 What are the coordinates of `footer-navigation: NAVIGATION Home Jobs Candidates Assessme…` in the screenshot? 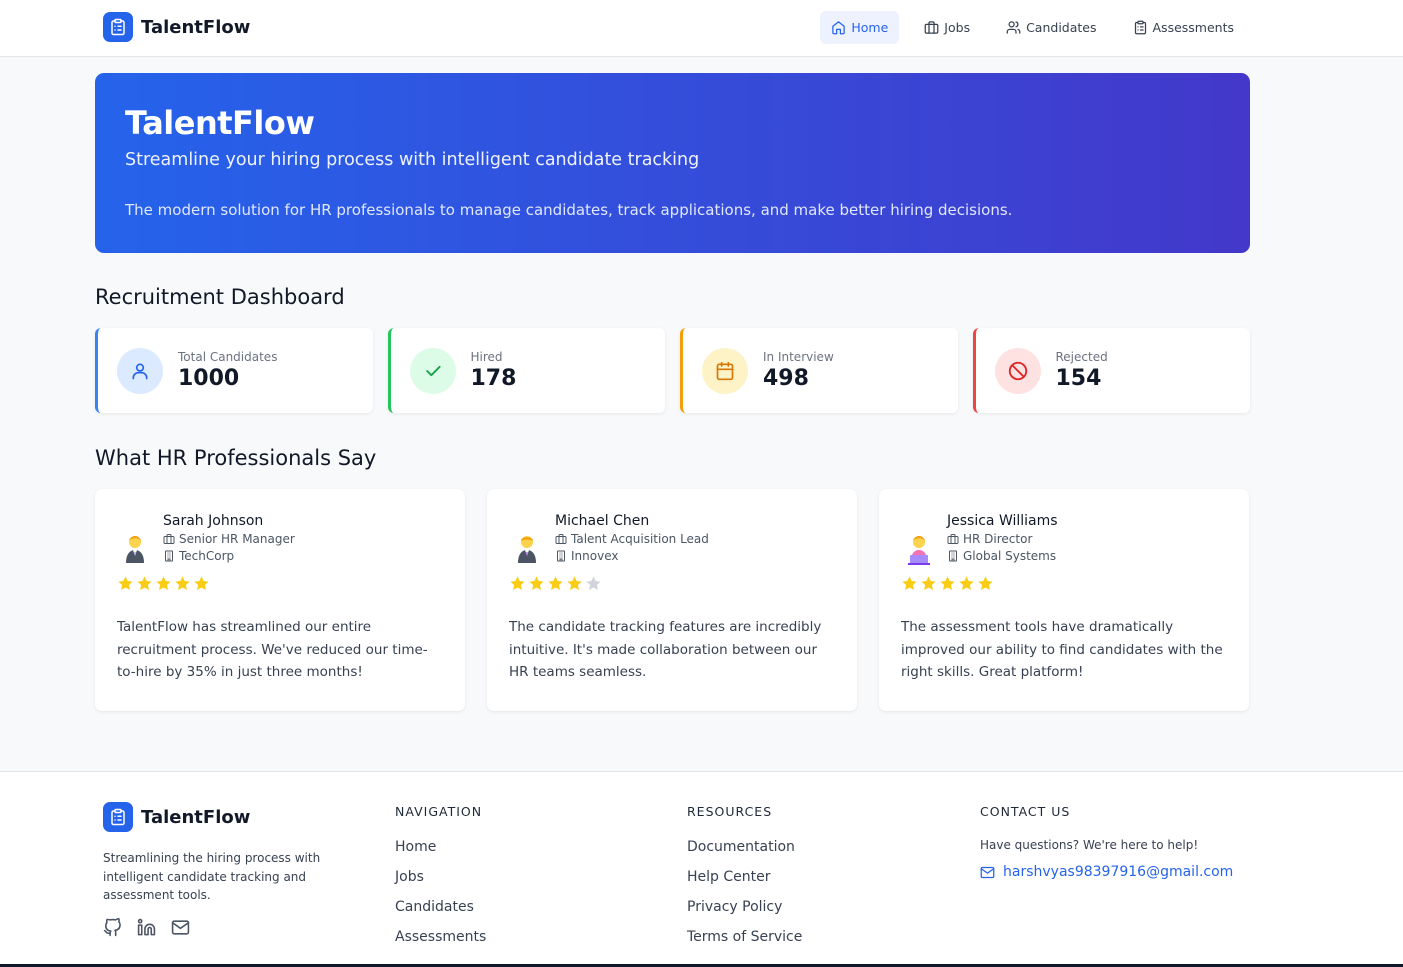 It's located at (440, 881).